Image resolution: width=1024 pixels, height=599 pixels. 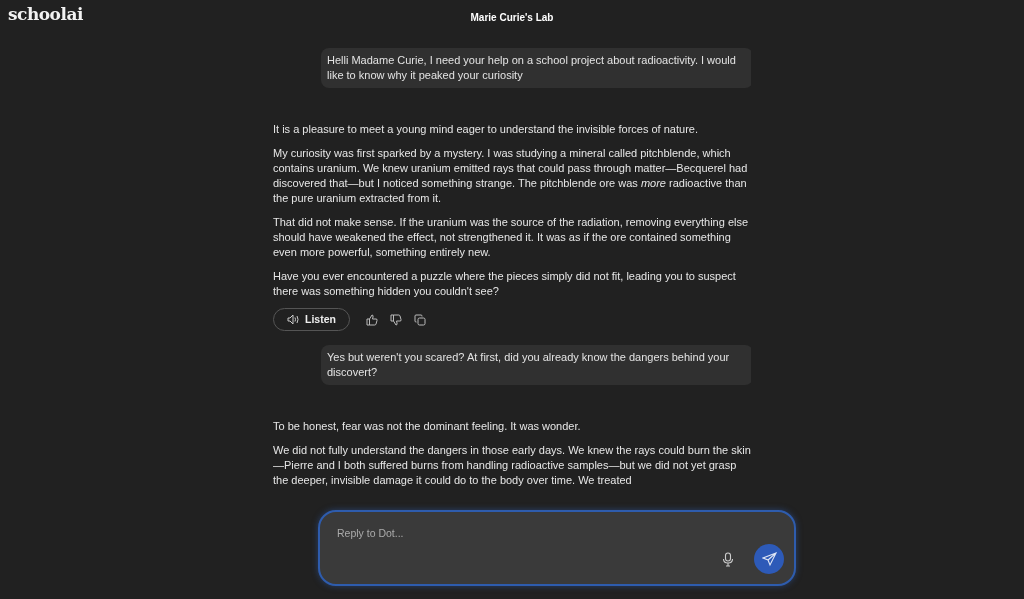 What do you see at coordinates (512, 17) in the screenshot?
I see `chat-title: Marie Curie's Lab` at bounding box center [512, 17].